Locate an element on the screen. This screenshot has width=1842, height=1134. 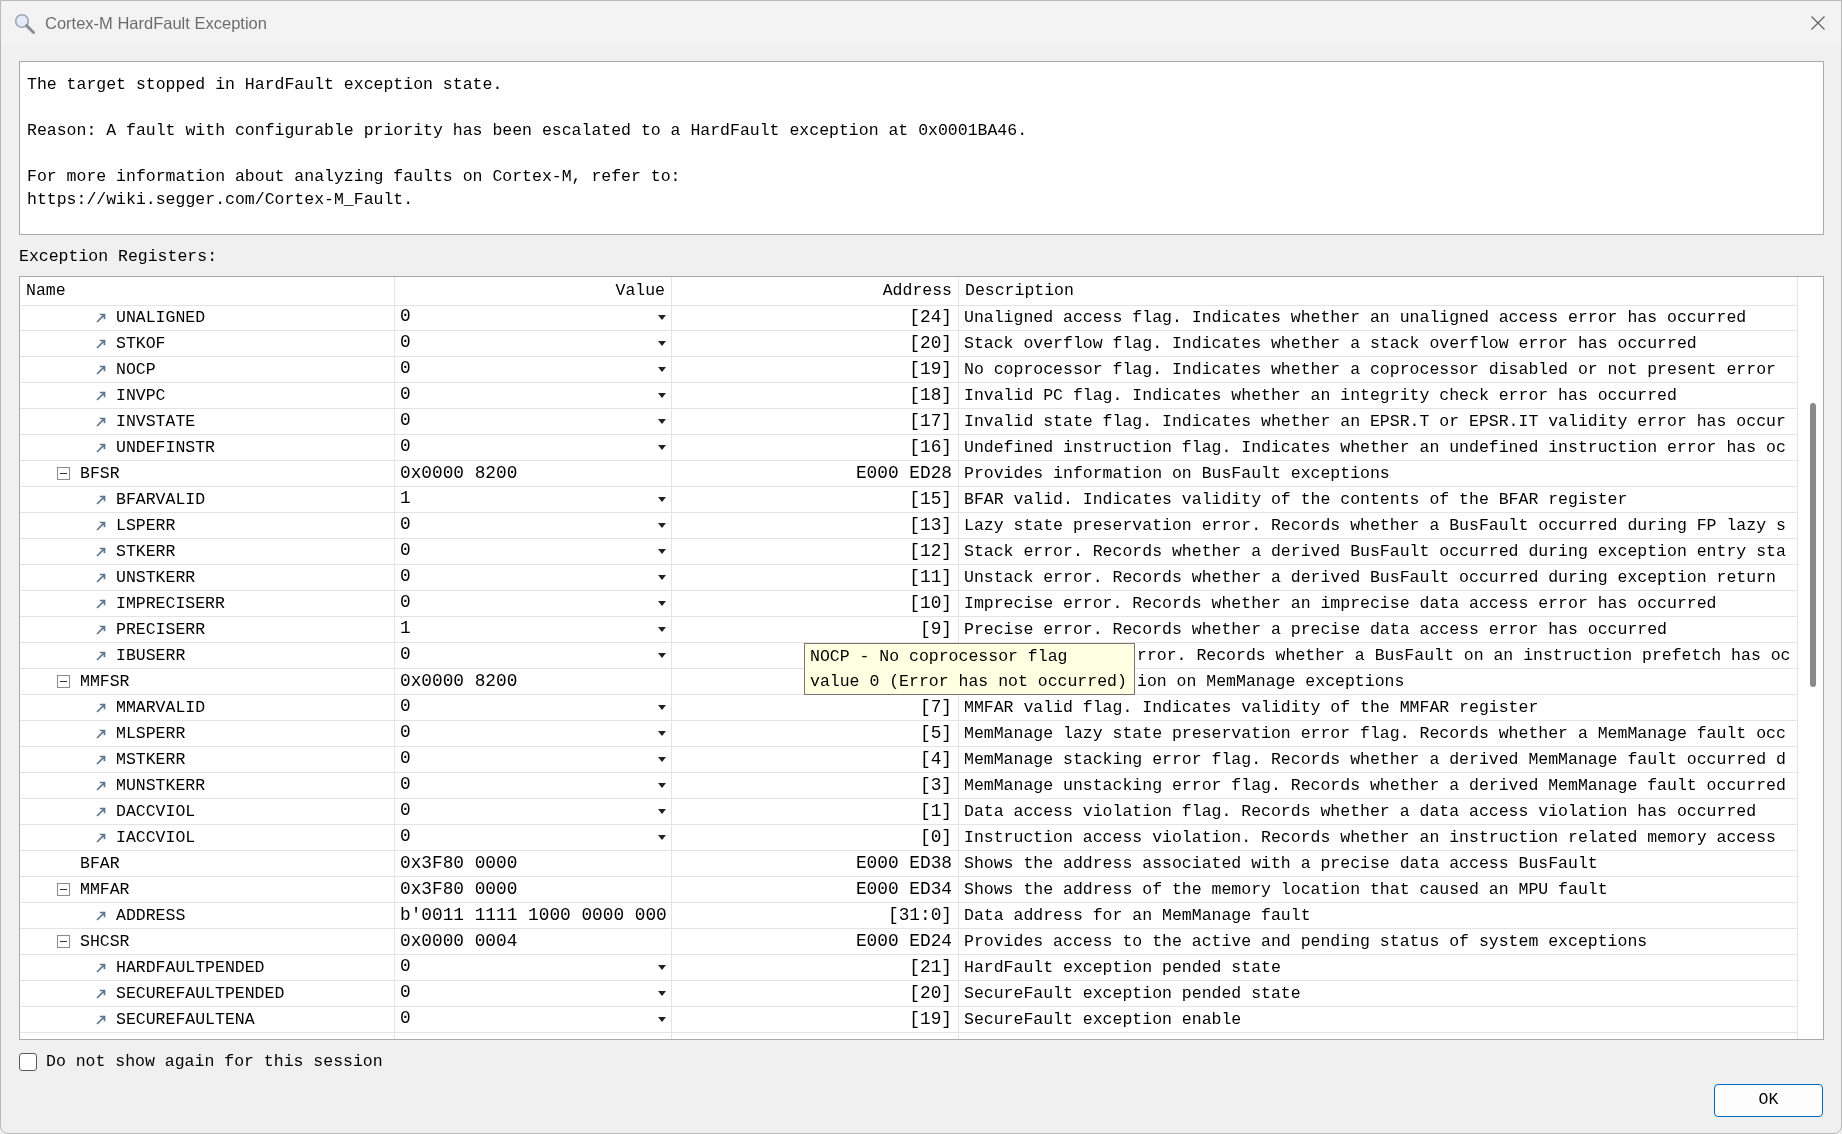
description-text: Lazy state preservation error. Records whether a BusFault occurred during FP lazy s is located at coordinates (1375, 526).